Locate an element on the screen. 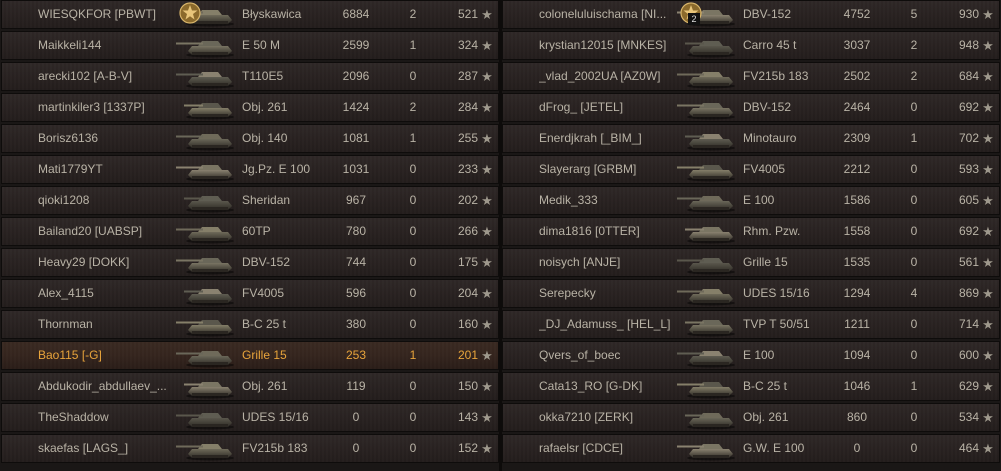  player-name: Medik_333 is located at coordinates (568, 200).